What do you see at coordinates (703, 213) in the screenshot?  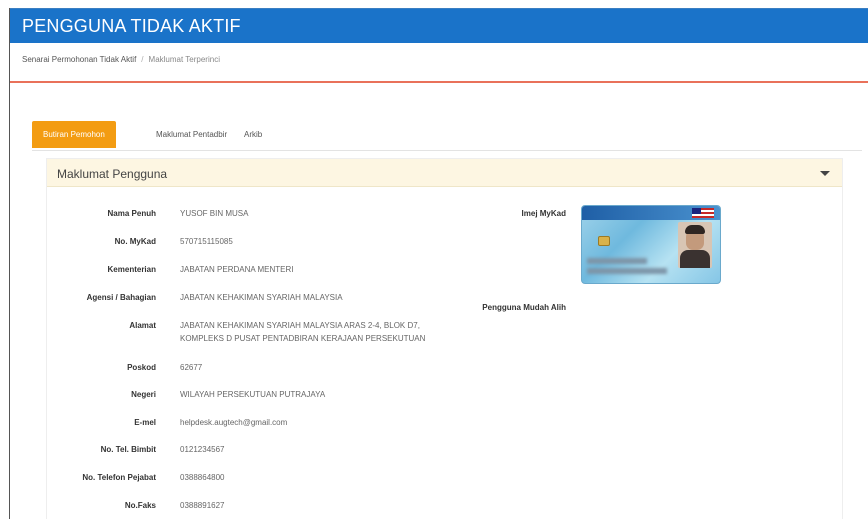 I see `flag-icon` at bounding box center [703, 213].